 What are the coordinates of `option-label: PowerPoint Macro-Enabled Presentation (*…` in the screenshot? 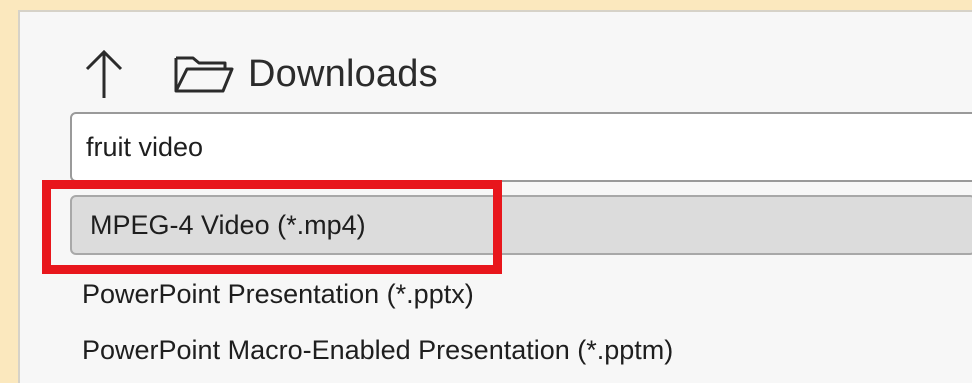 It's located at (378, 349).